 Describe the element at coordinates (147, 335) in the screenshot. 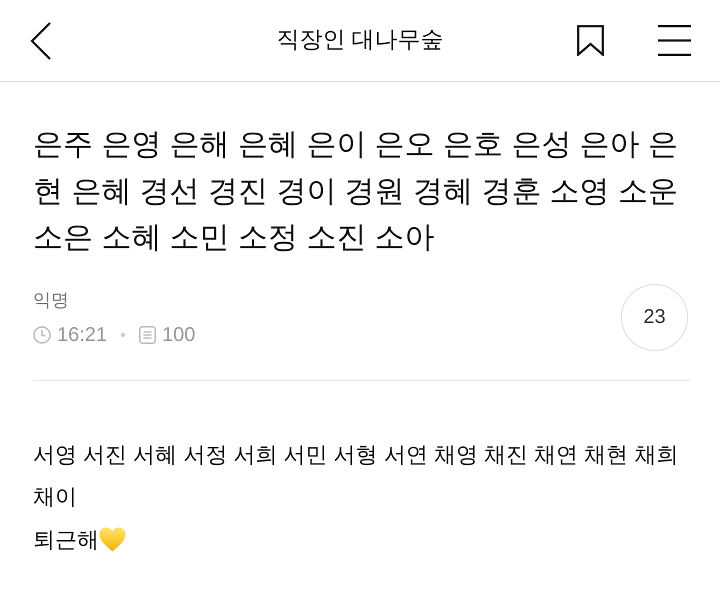

I see `document-icon` at that location.